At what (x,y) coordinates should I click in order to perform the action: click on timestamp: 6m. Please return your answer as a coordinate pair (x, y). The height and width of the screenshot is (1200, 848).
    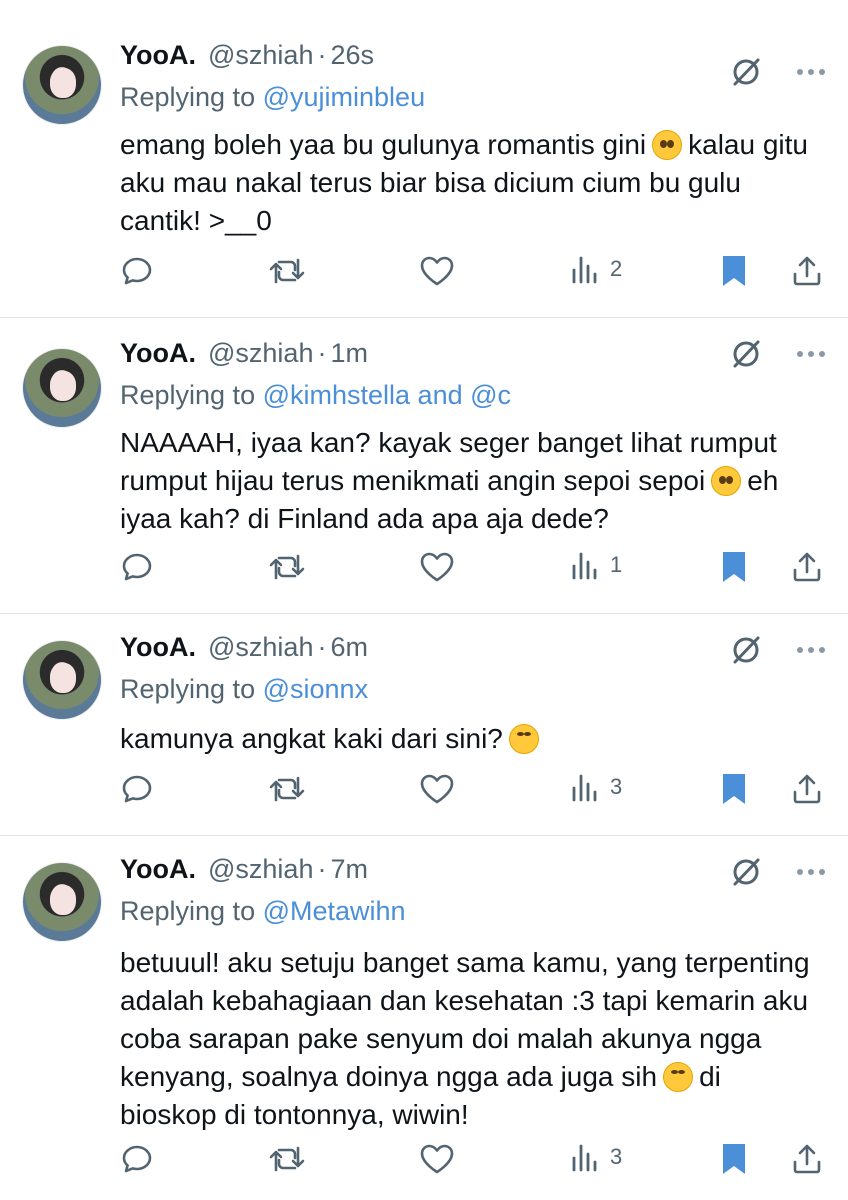
    Looking at the image, I should click on (349, 647).